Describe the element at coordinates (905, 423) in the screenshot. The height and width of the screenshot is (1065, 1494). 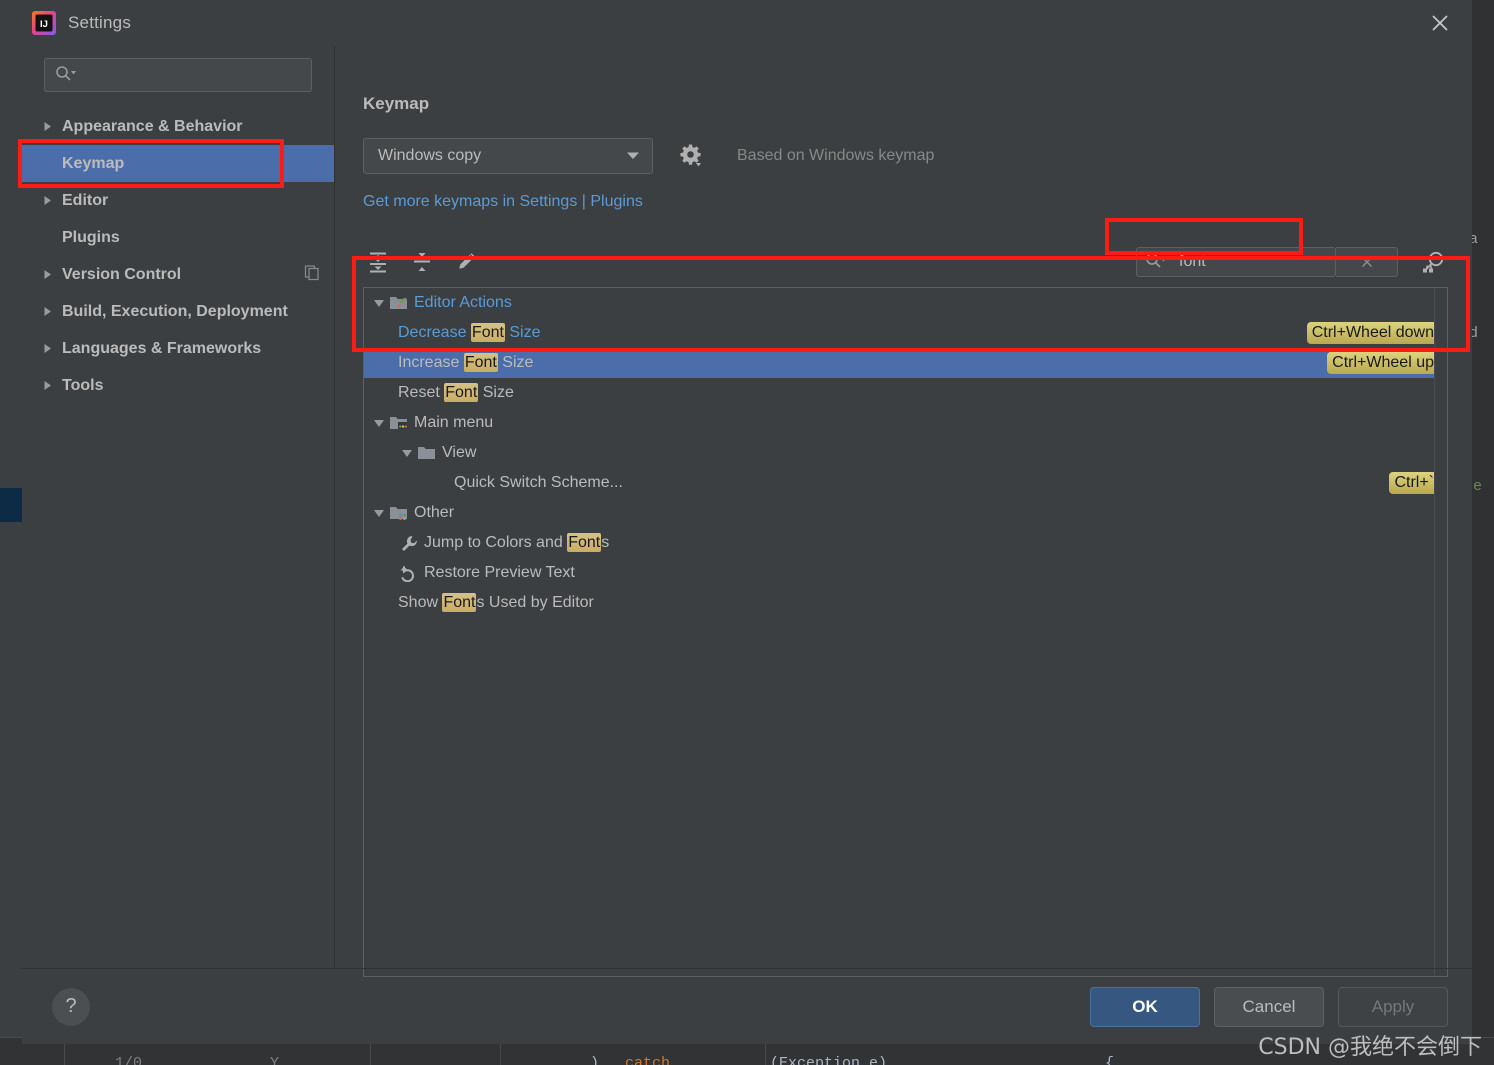
I see `tree-row: Main menu` at that location.